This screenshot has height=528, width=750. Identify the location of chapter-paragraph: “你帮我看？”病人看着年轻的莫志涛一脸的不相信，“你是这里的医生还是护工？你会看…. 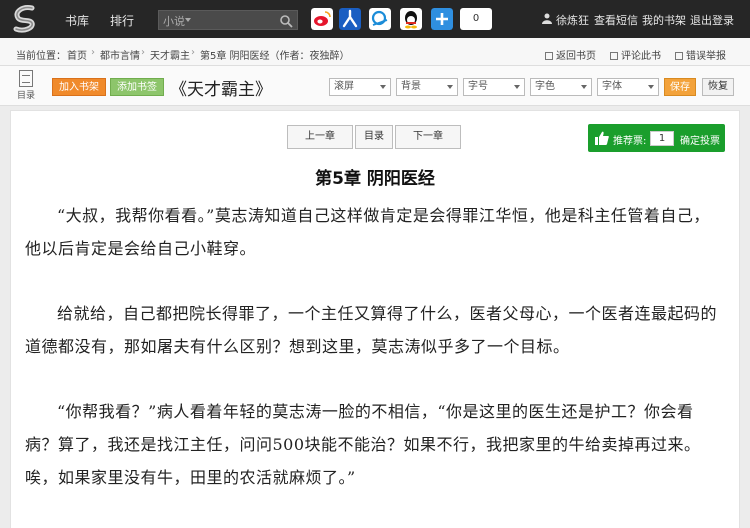
(363, 444).